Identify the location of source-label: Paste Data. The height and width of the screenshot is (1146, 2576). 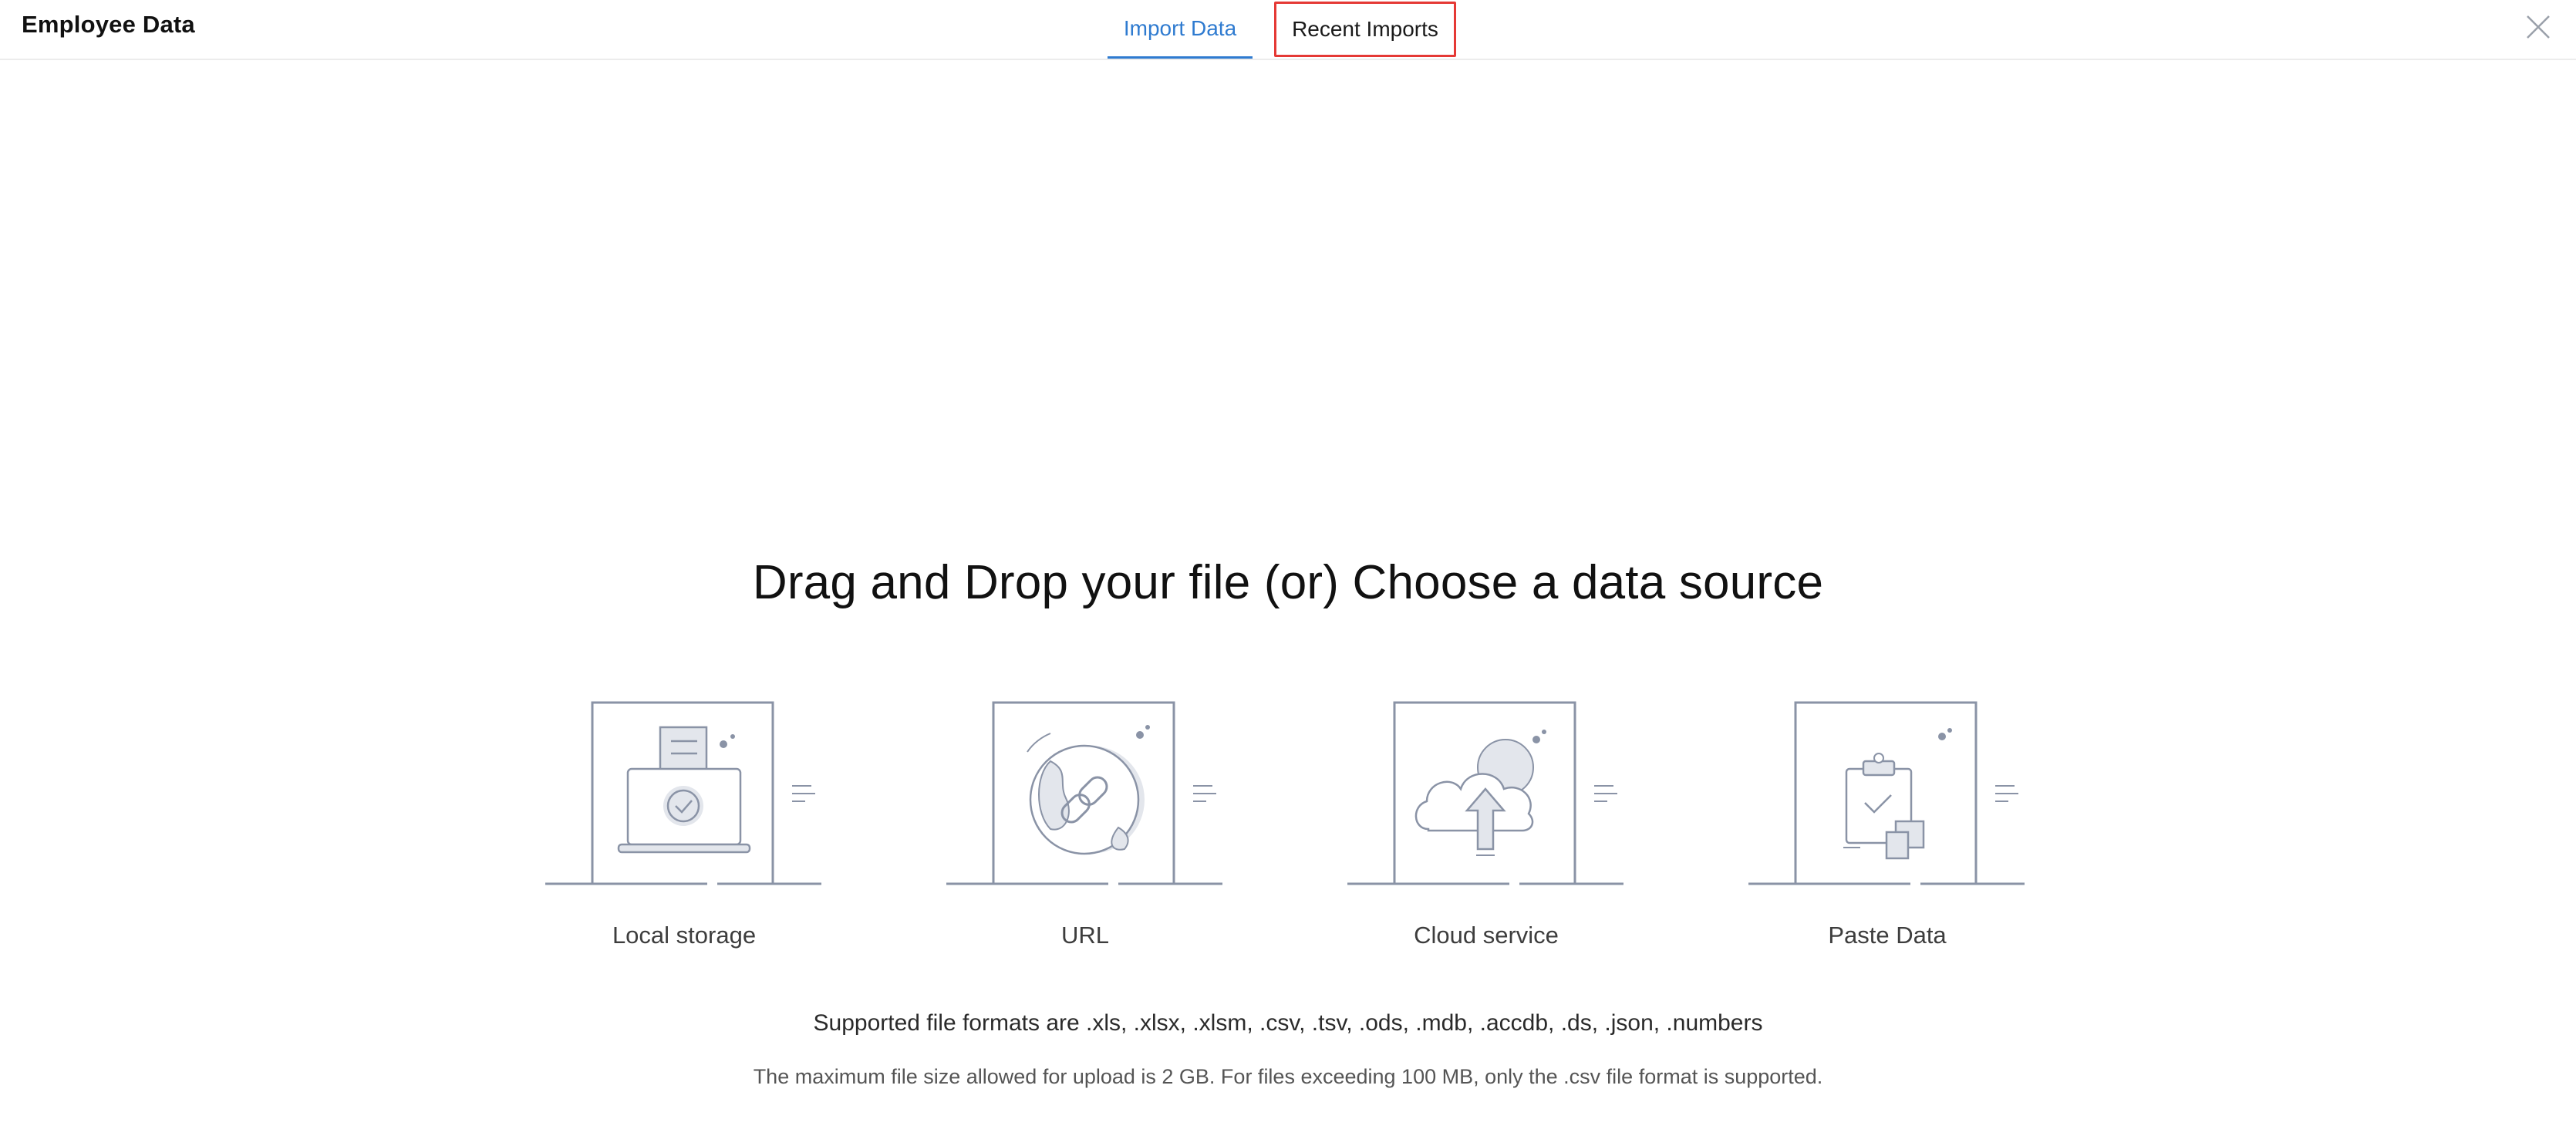
(1887, 936).